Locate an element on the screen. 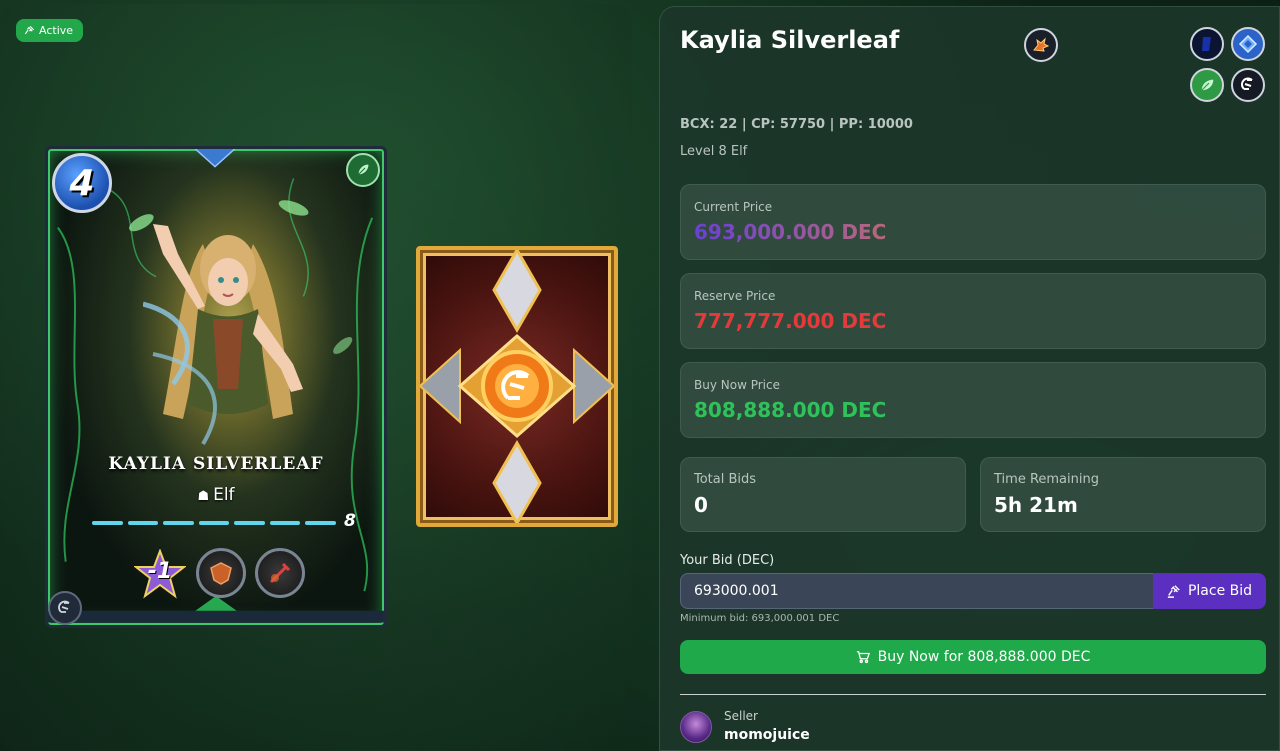 The image size is (1280, 751). total-bids-label: Total Bids is located at coordinates (725, 479).